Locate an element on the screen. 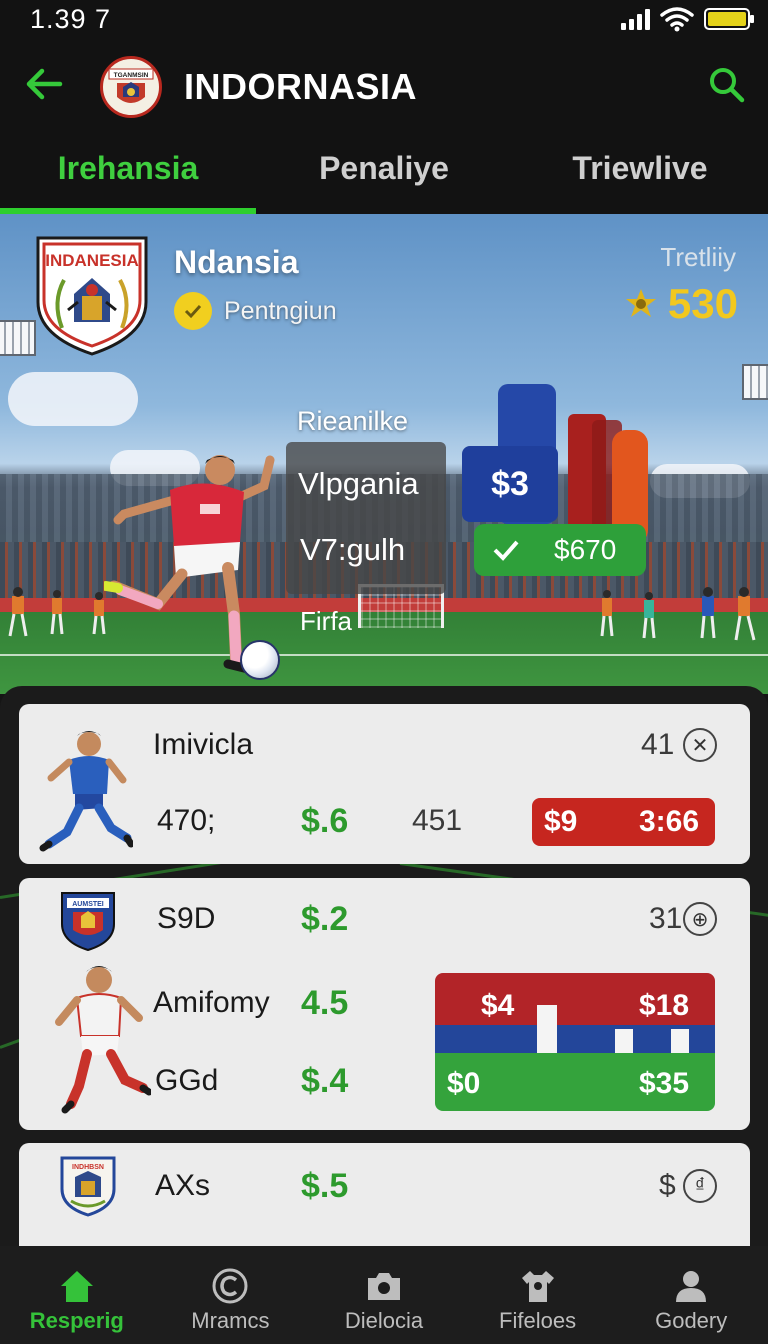 This screenshot has width=768, height=1344. stat-value: 470; is located at coordinates (186, 820).